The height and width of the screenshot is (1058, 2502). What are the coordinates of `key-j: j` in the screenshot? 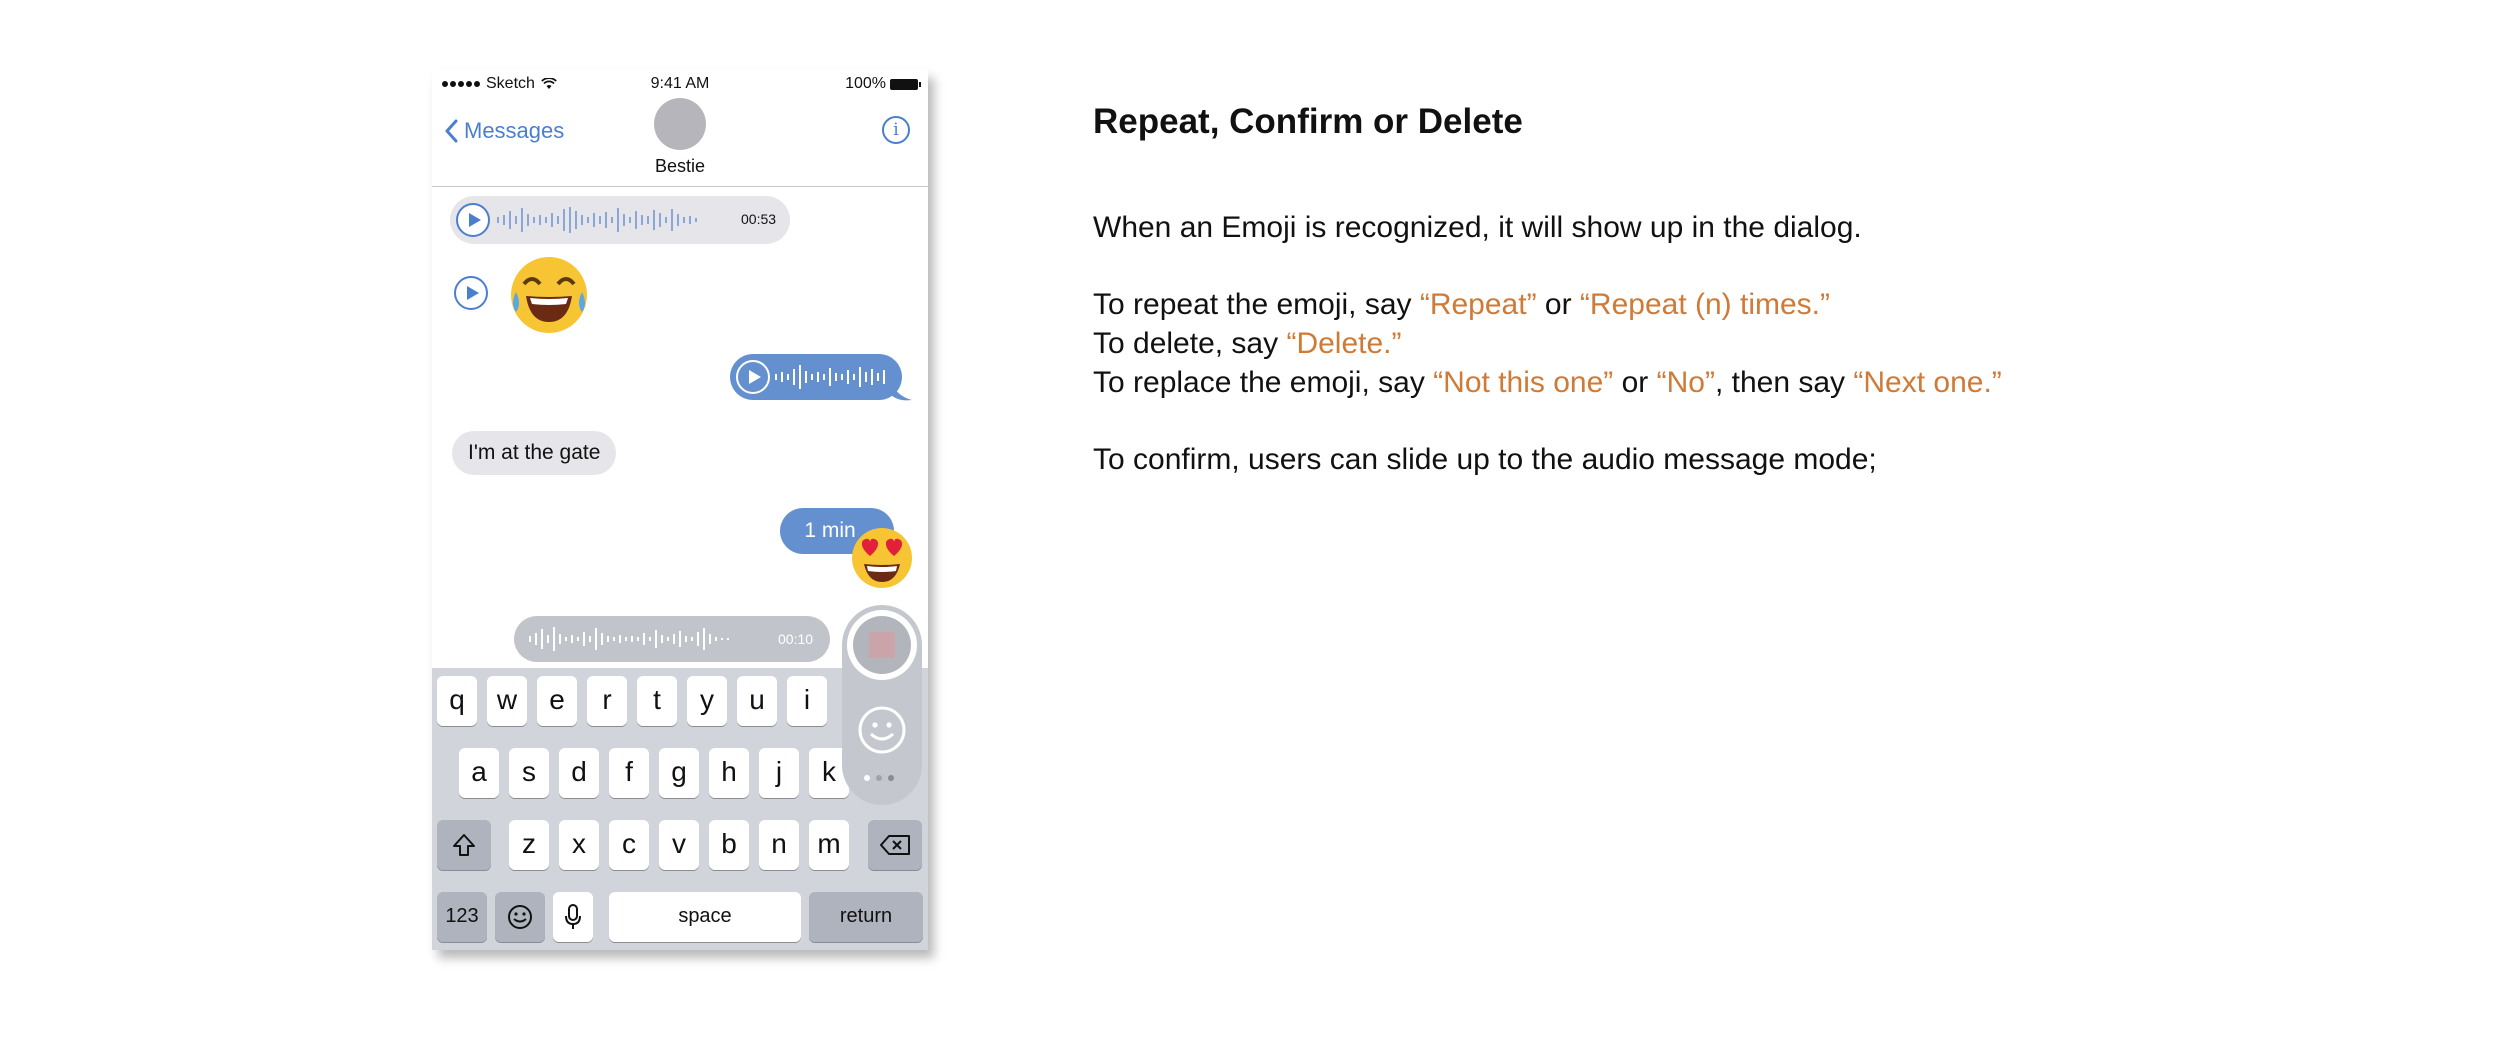 It's located at (779, 773).